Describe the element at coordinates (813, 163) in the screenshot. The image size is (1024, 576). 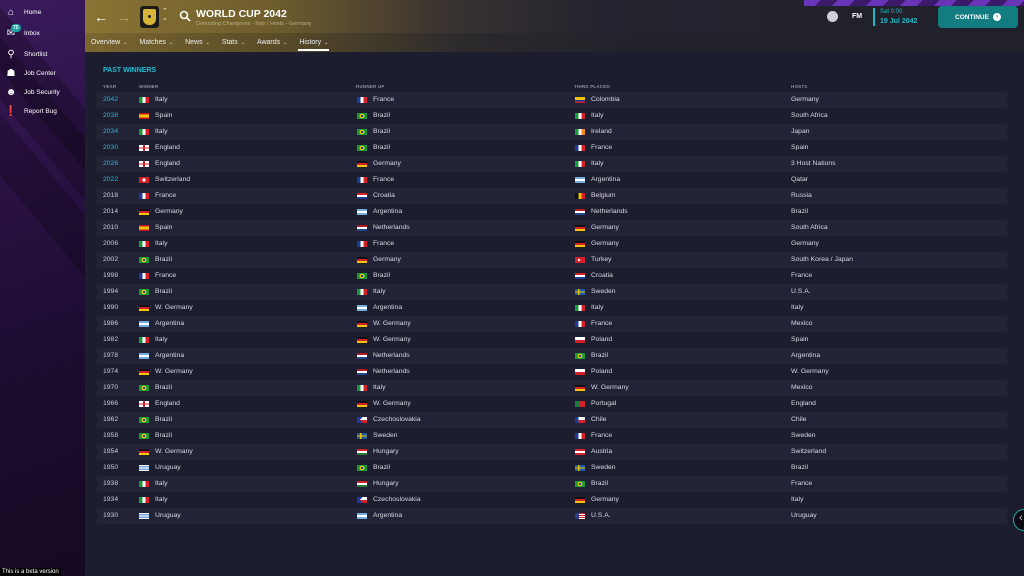
I see `hosts-cell: 3 Host Nations` at that location.